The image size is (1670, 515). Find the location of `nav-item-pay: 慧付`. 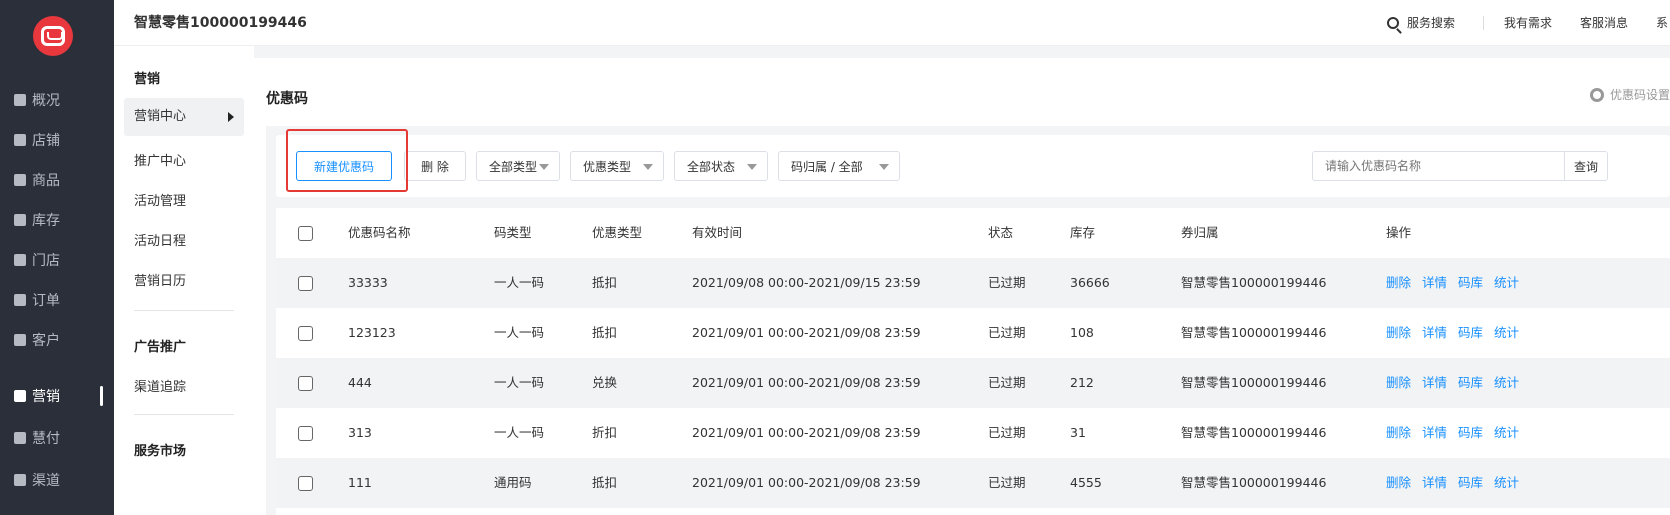

nav-item-pay: 慧付 is located at coordinates (37, 438).